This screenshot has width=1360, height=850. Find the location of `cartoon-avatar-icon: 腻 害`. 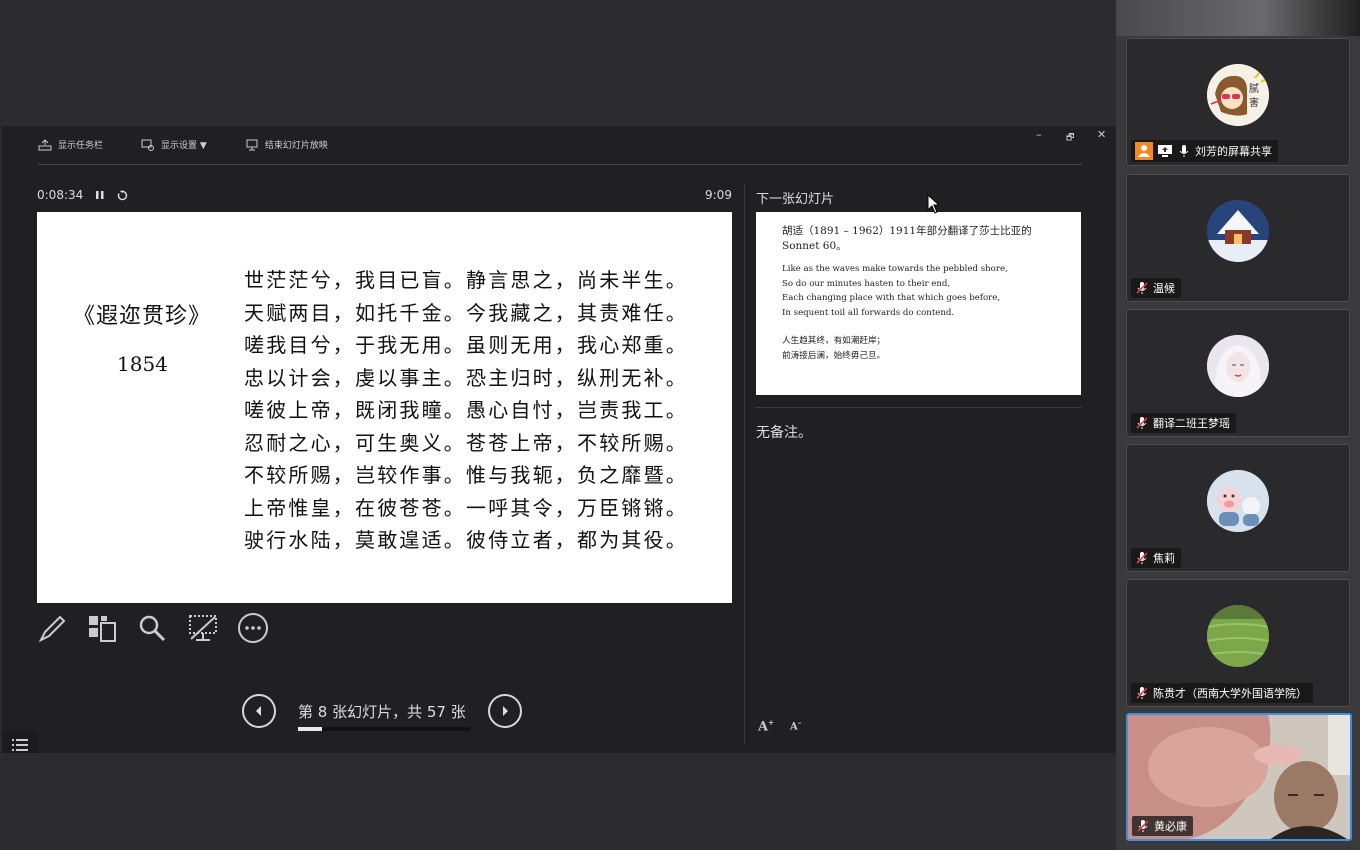

cartoon-avatar-icon: 腻 害 is located at coordinates (1238, 95).